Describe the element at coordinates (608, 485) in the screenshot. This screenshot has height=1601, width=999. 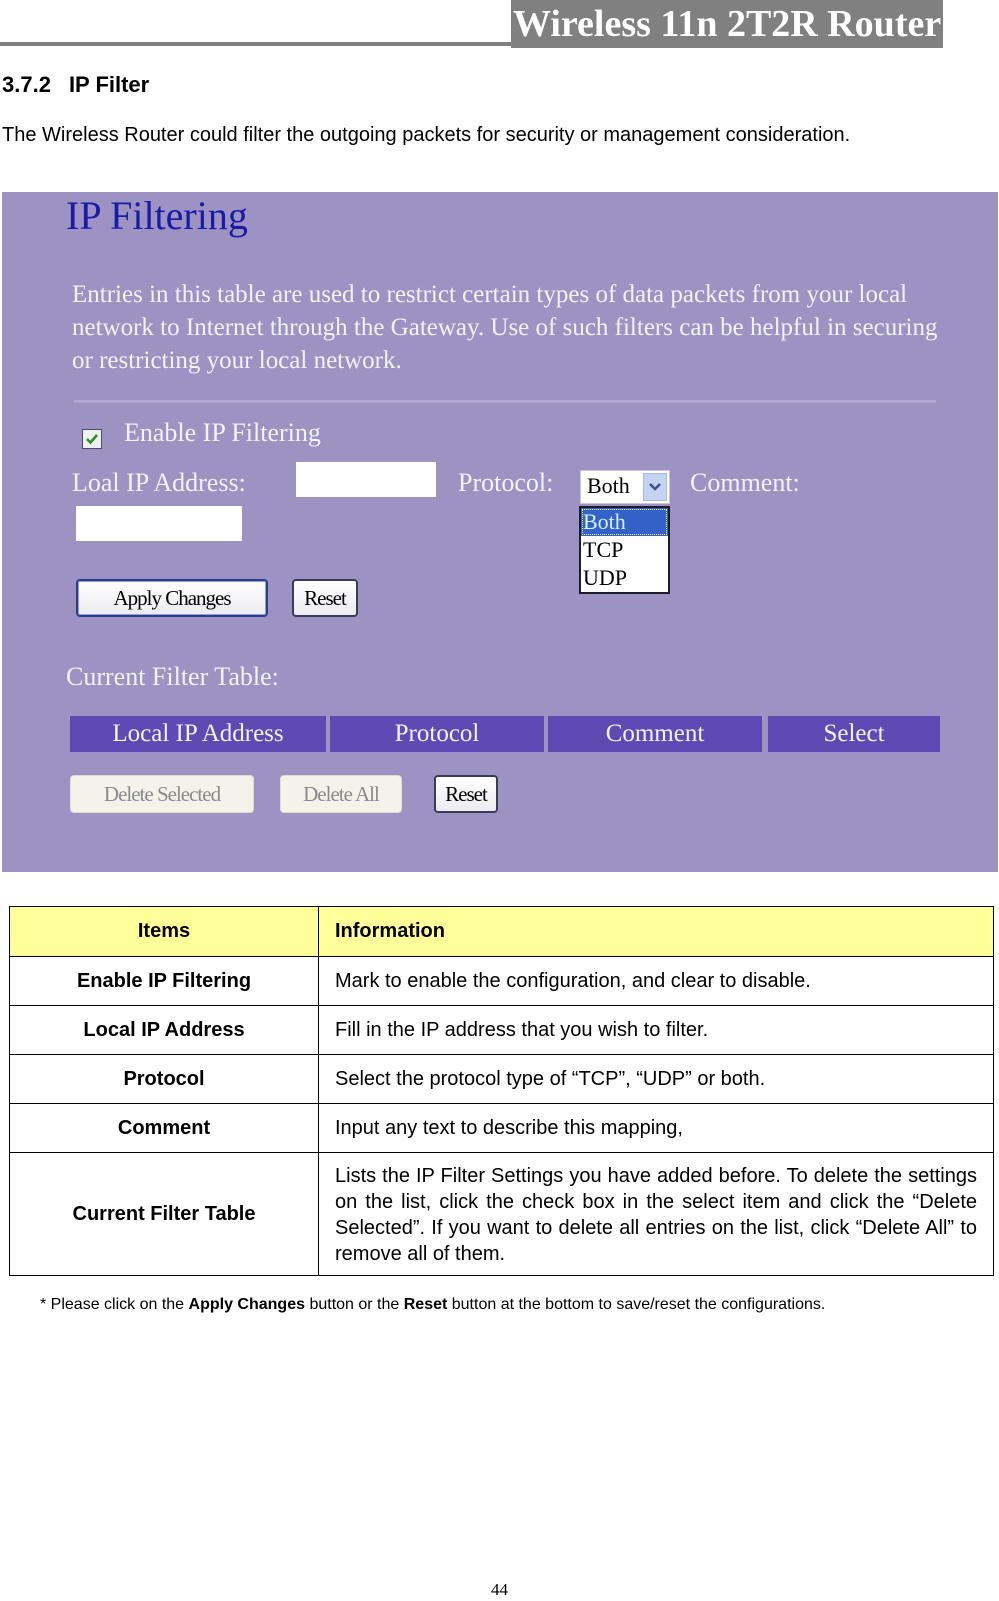
I see `protocol-selected-value: Both` at that location.